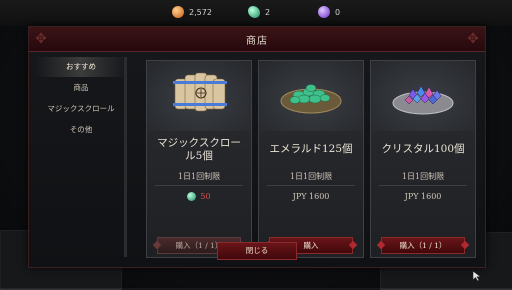 Image resolution: width=512 pixels, height=290 pixels. I want to click on shop-item-card: マジックスクロー ル5個 1日1回制限 50 購入（1 / 1）, so click(199, 159).